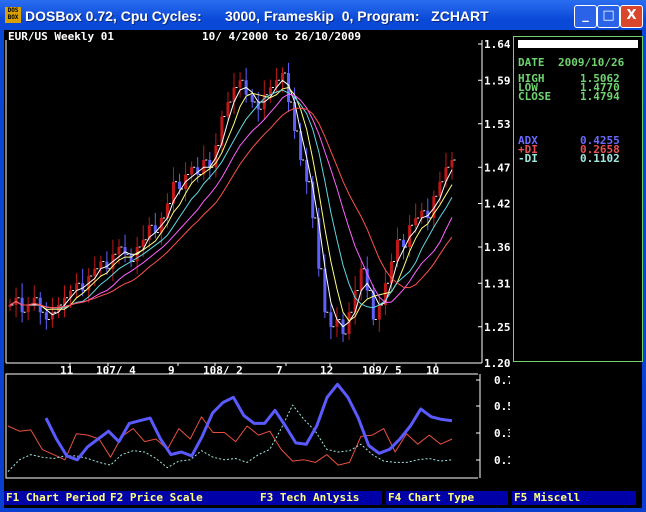 The width and height of the screenshot is (646, 512). I want to click on time-tick-label: 10, so click(432, 370).